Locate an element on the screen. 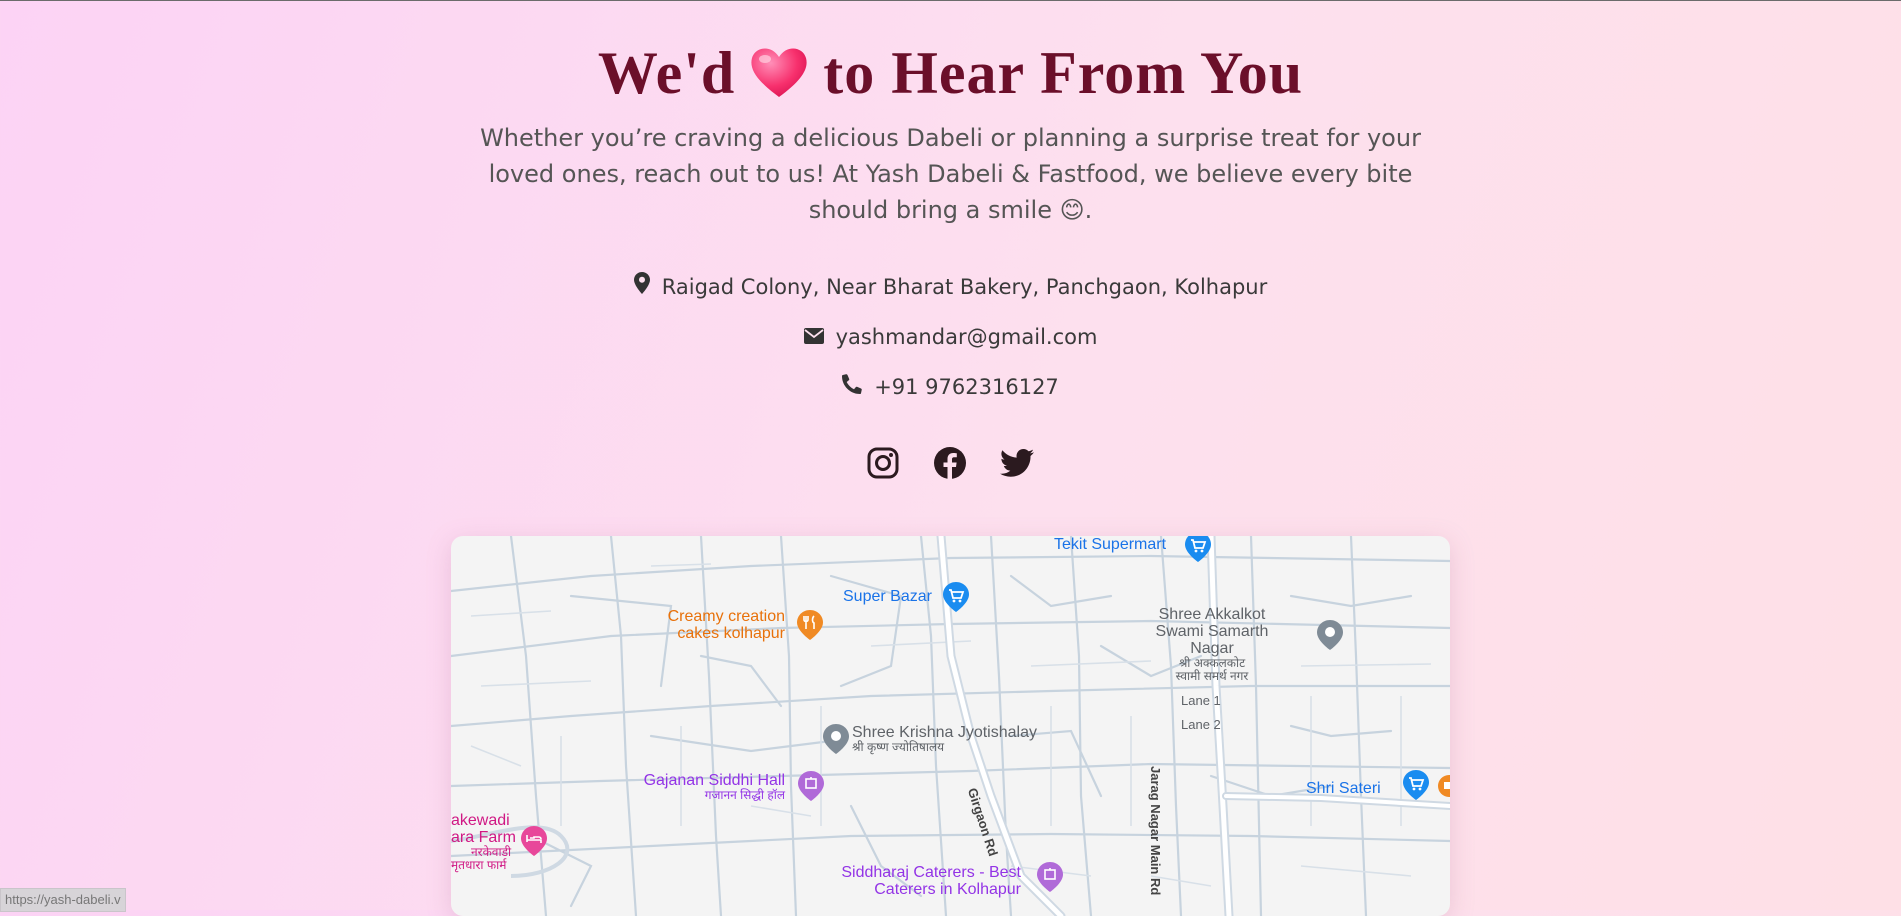 This screenshot has width=1901, height=916. intro-end: . is located at coordinates (1088, 210).